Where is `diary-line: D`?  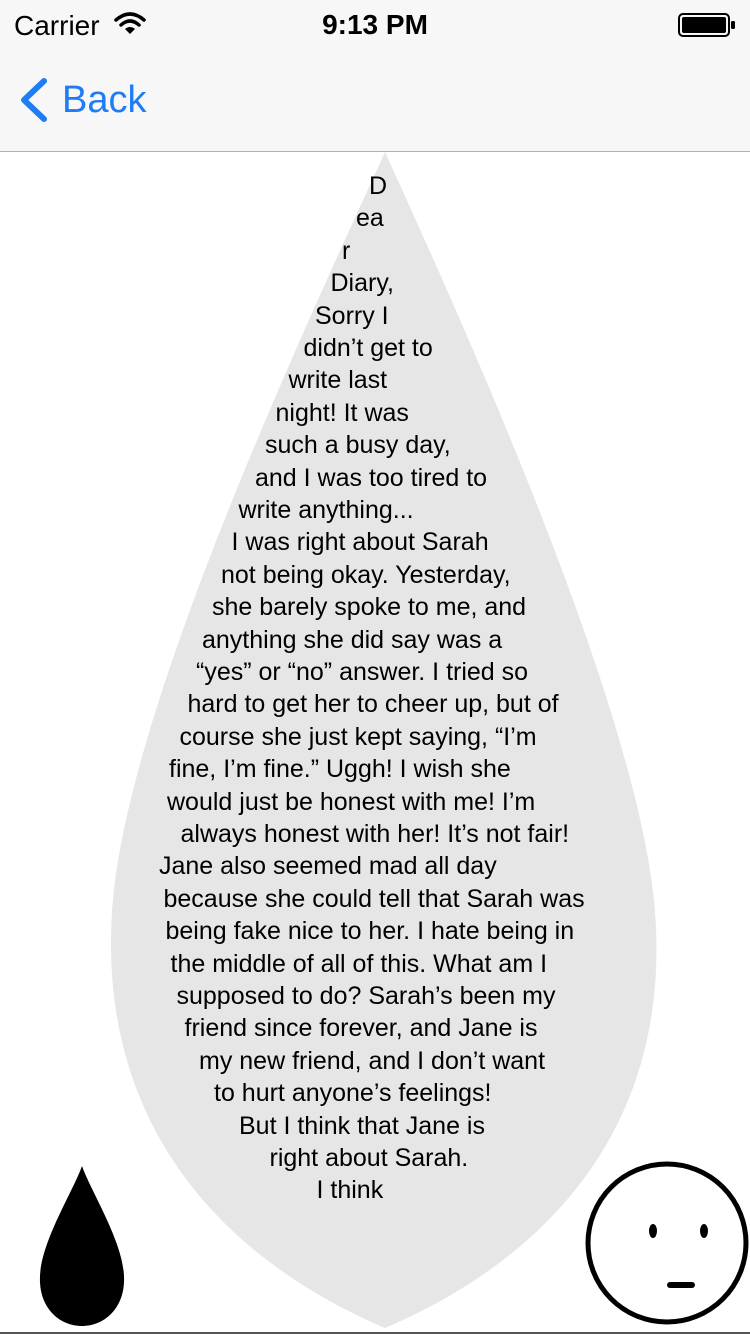
diary-line: D is located at coordinates (378, 186).